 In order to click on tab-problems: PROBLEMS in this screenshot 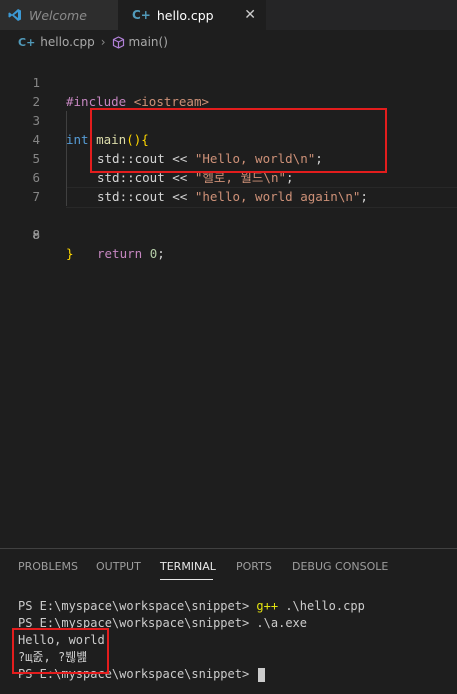, I will do `click(48, 566)`.